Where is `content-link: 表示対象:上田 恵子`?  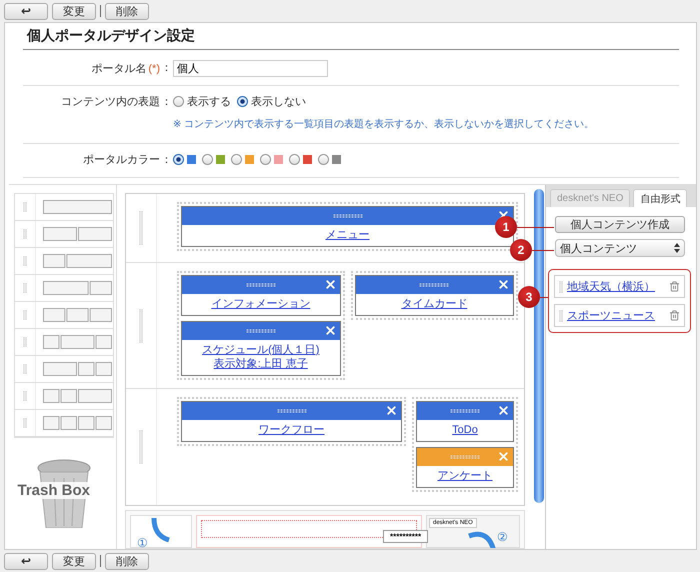
content-link: 表示対象:上田 恵子 is located at coordinates (261, 363).